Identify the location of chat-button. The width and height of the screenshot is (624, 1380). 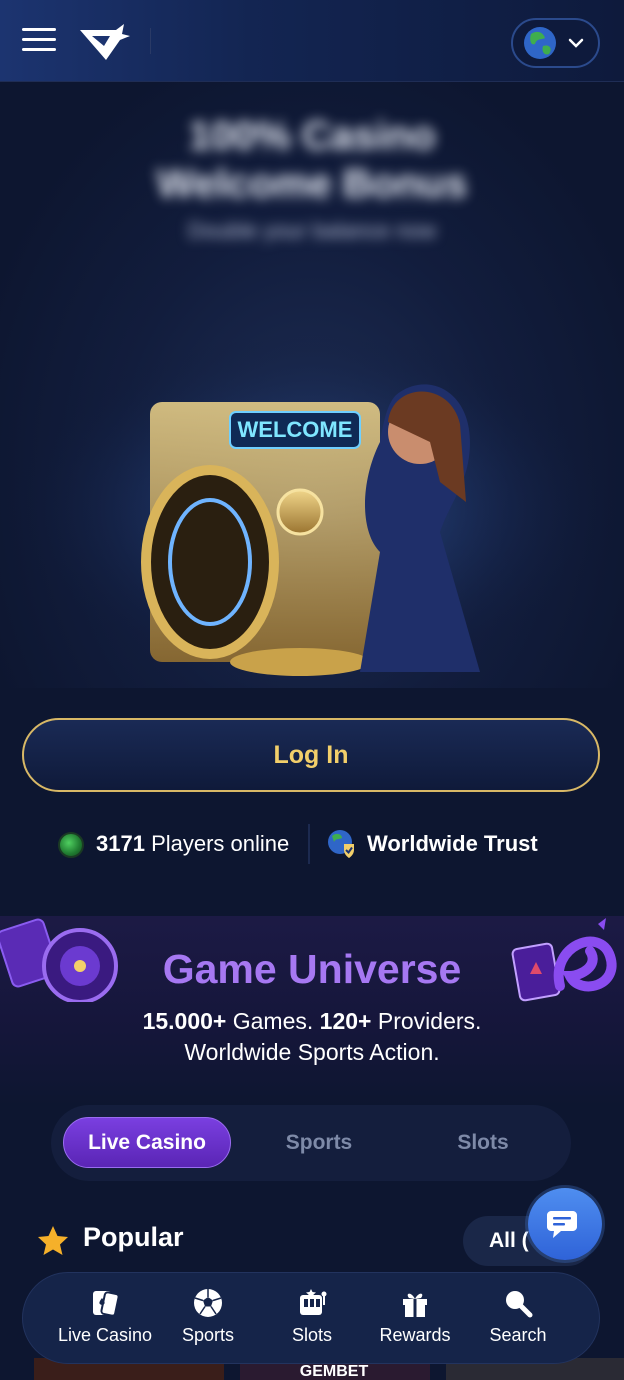
(565, 1224).